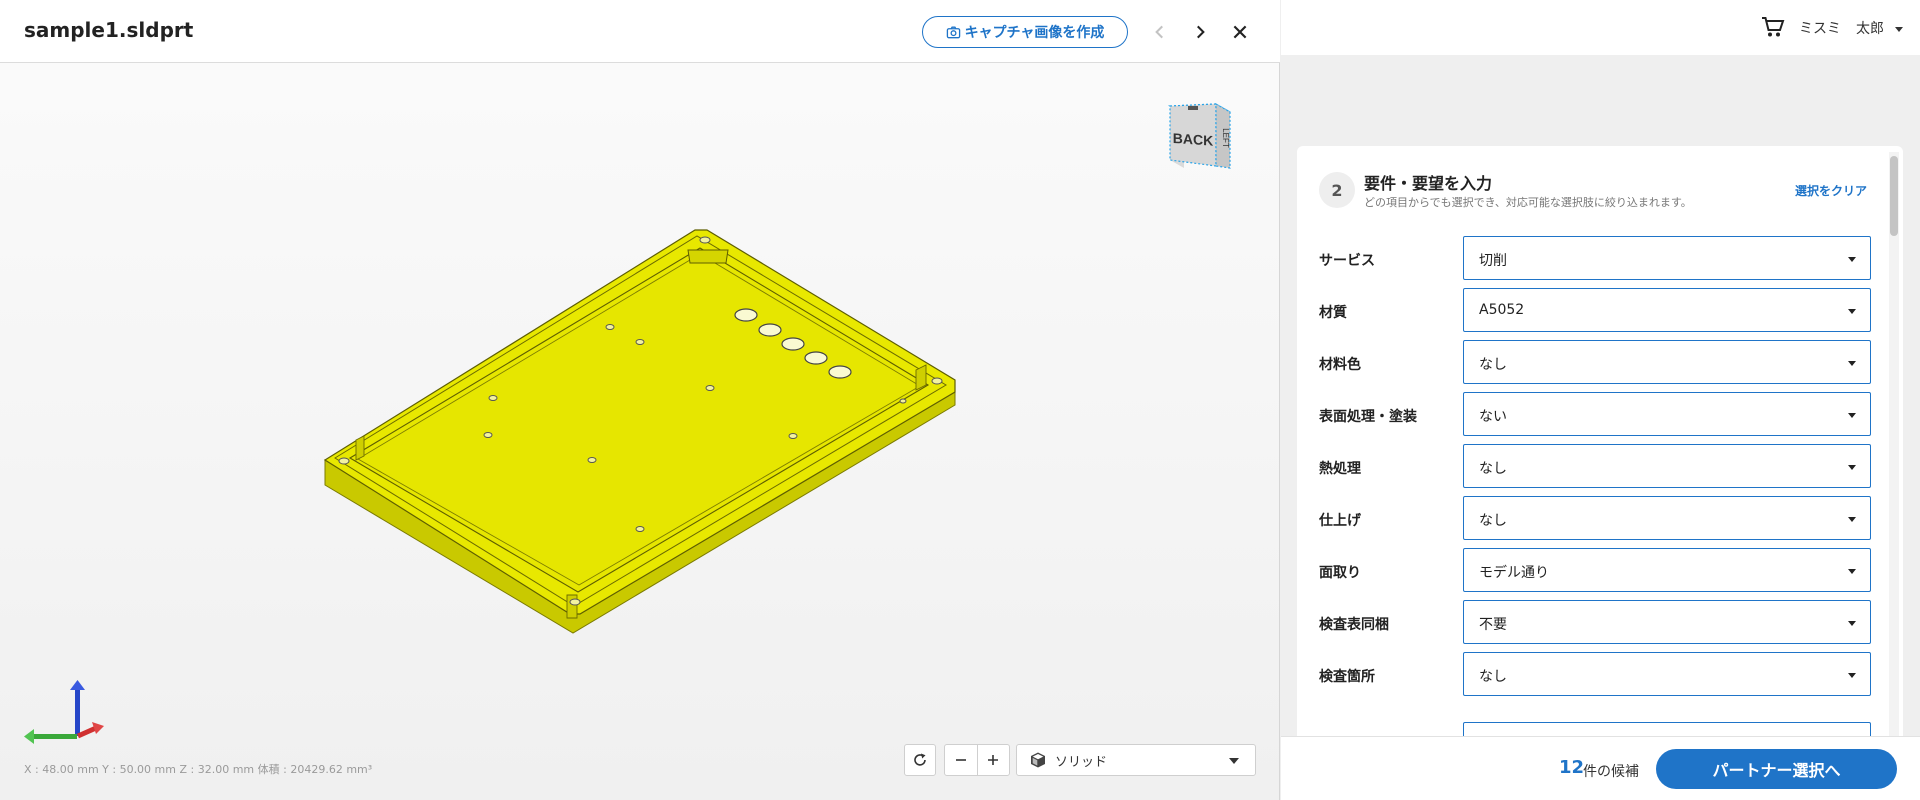 This screenshot has height=800, width=1920. What do you see at coordinates (1667, 518) in the screenshot?
I see `finish-select: なし` at bounding box center [1667, 518].